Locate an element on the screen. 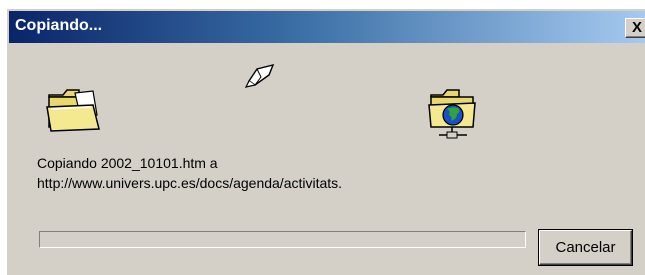  progress-bar is located at coordinates (282, 239).